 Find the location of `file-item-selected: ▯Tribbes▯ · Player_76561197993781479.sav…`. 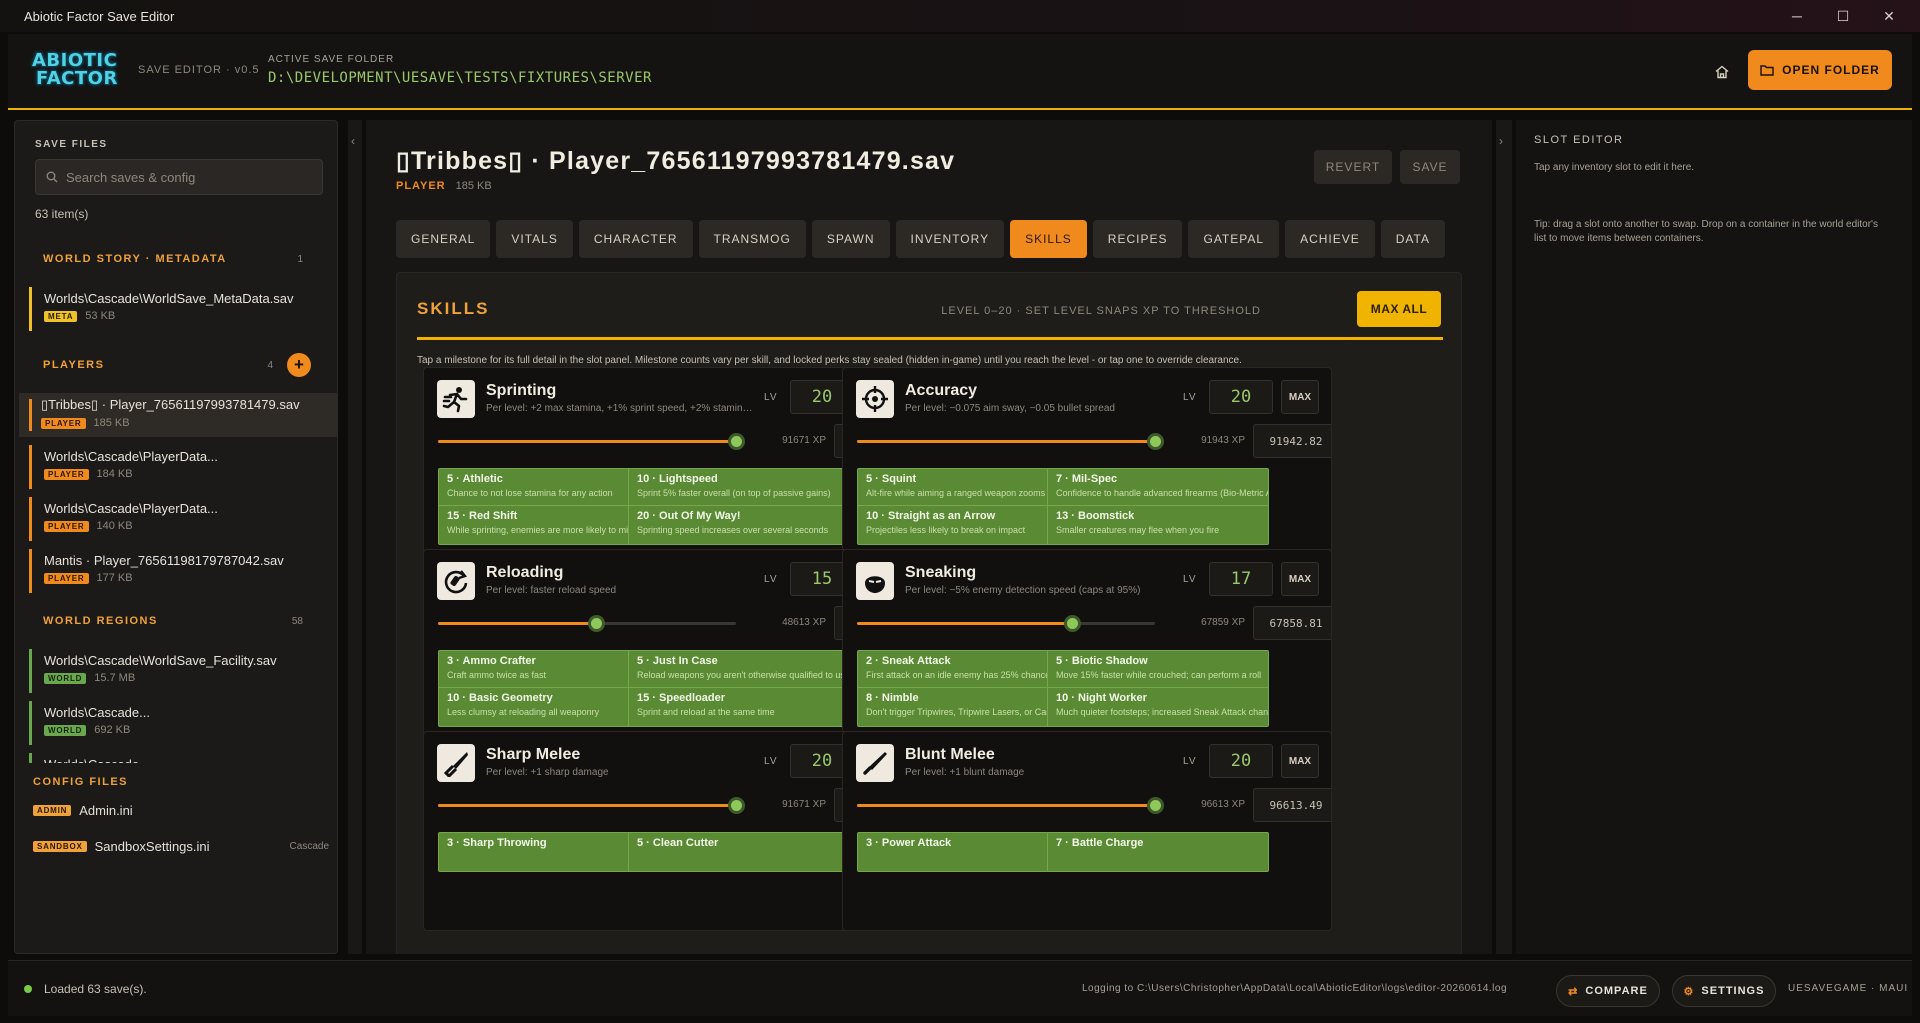

file-item-selected: ▯Tribbes▯ · Player_76561197993781479.sav… is located at coordinates (178, 415).